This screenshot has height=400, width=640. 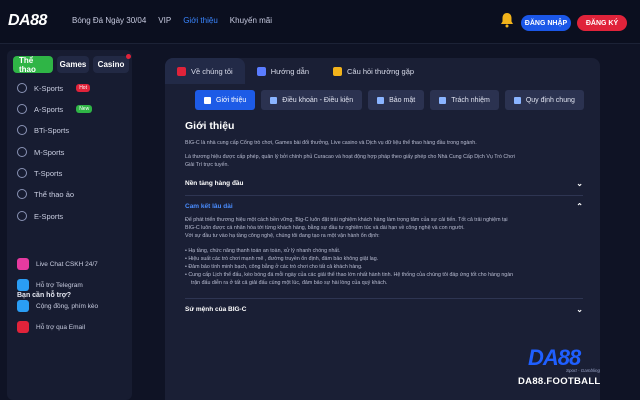 I want to click on sidebar-item-bti-sports: BTi-Sports, so click(x=43, y=130).